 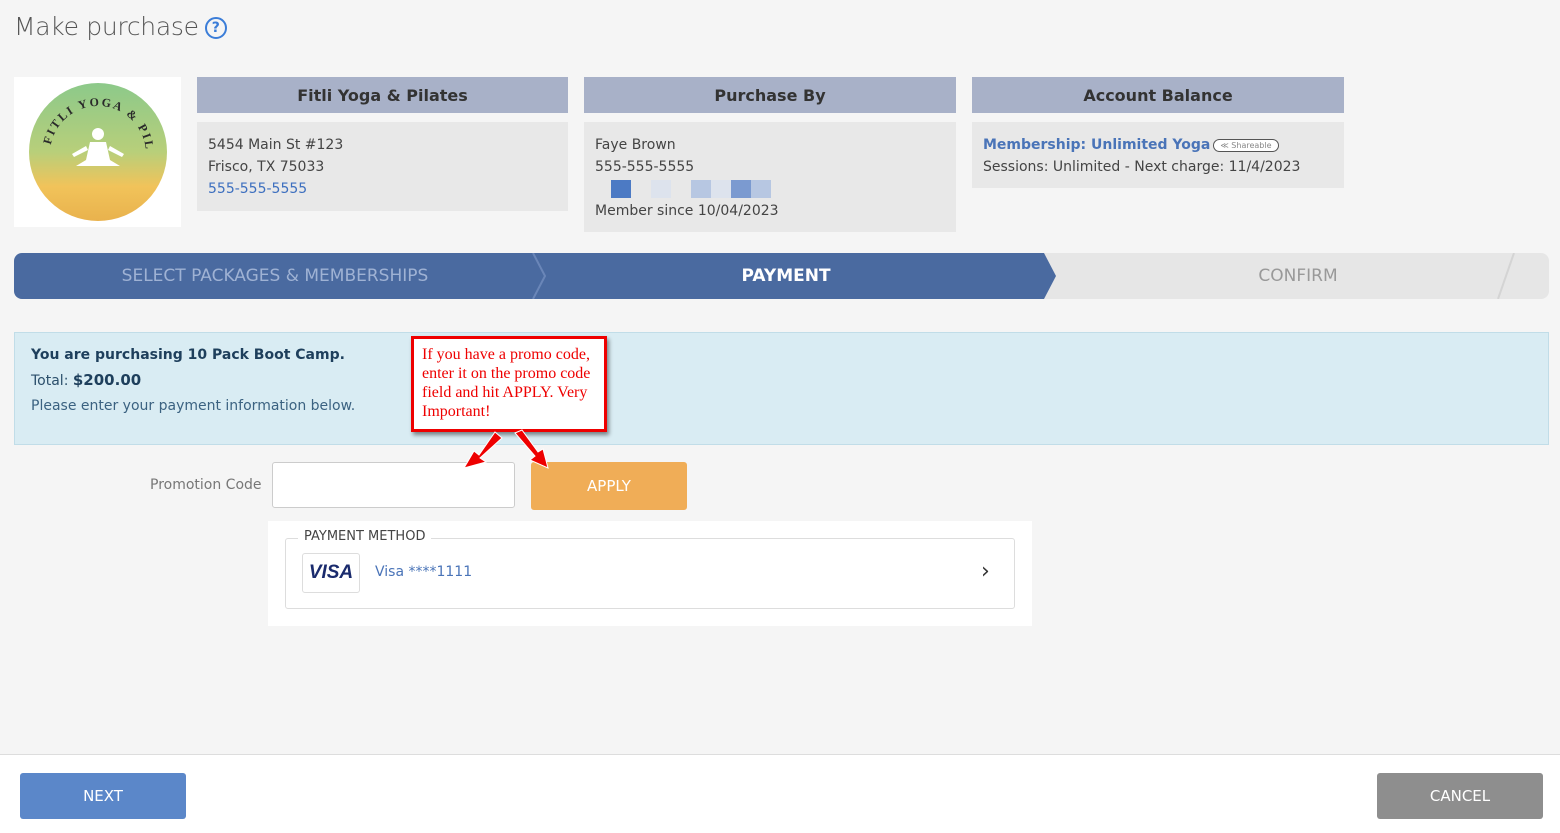 I want to click on studio-logo-graphic: FITLI YOGA & PILATES, so click(x=97, y=151).